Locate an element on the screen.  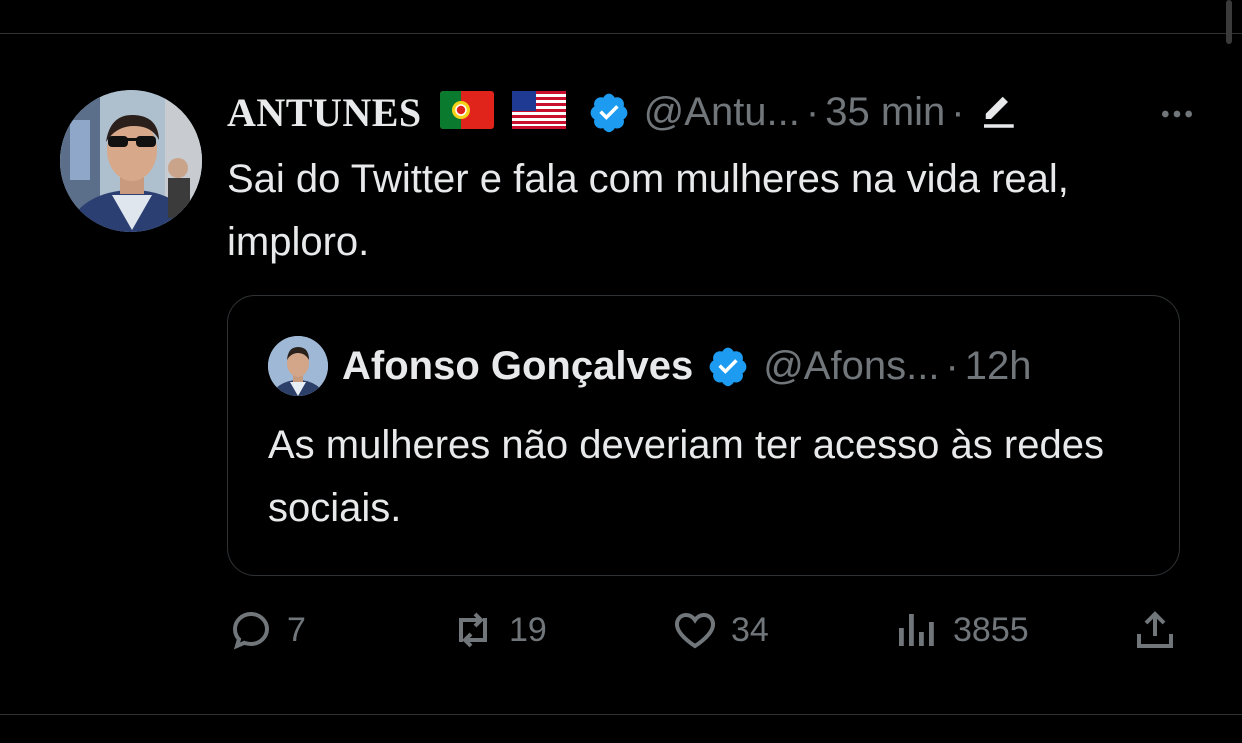
like-button: 34 is located at coordinates (720, 630).